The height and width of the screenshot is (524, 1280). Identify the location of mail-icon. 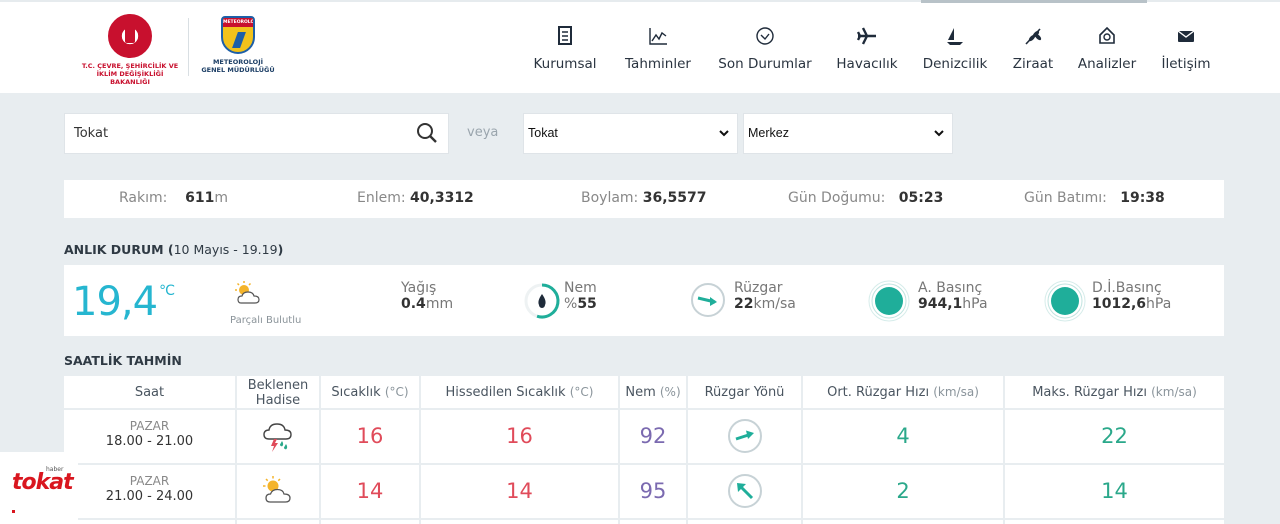
(1186, 37).